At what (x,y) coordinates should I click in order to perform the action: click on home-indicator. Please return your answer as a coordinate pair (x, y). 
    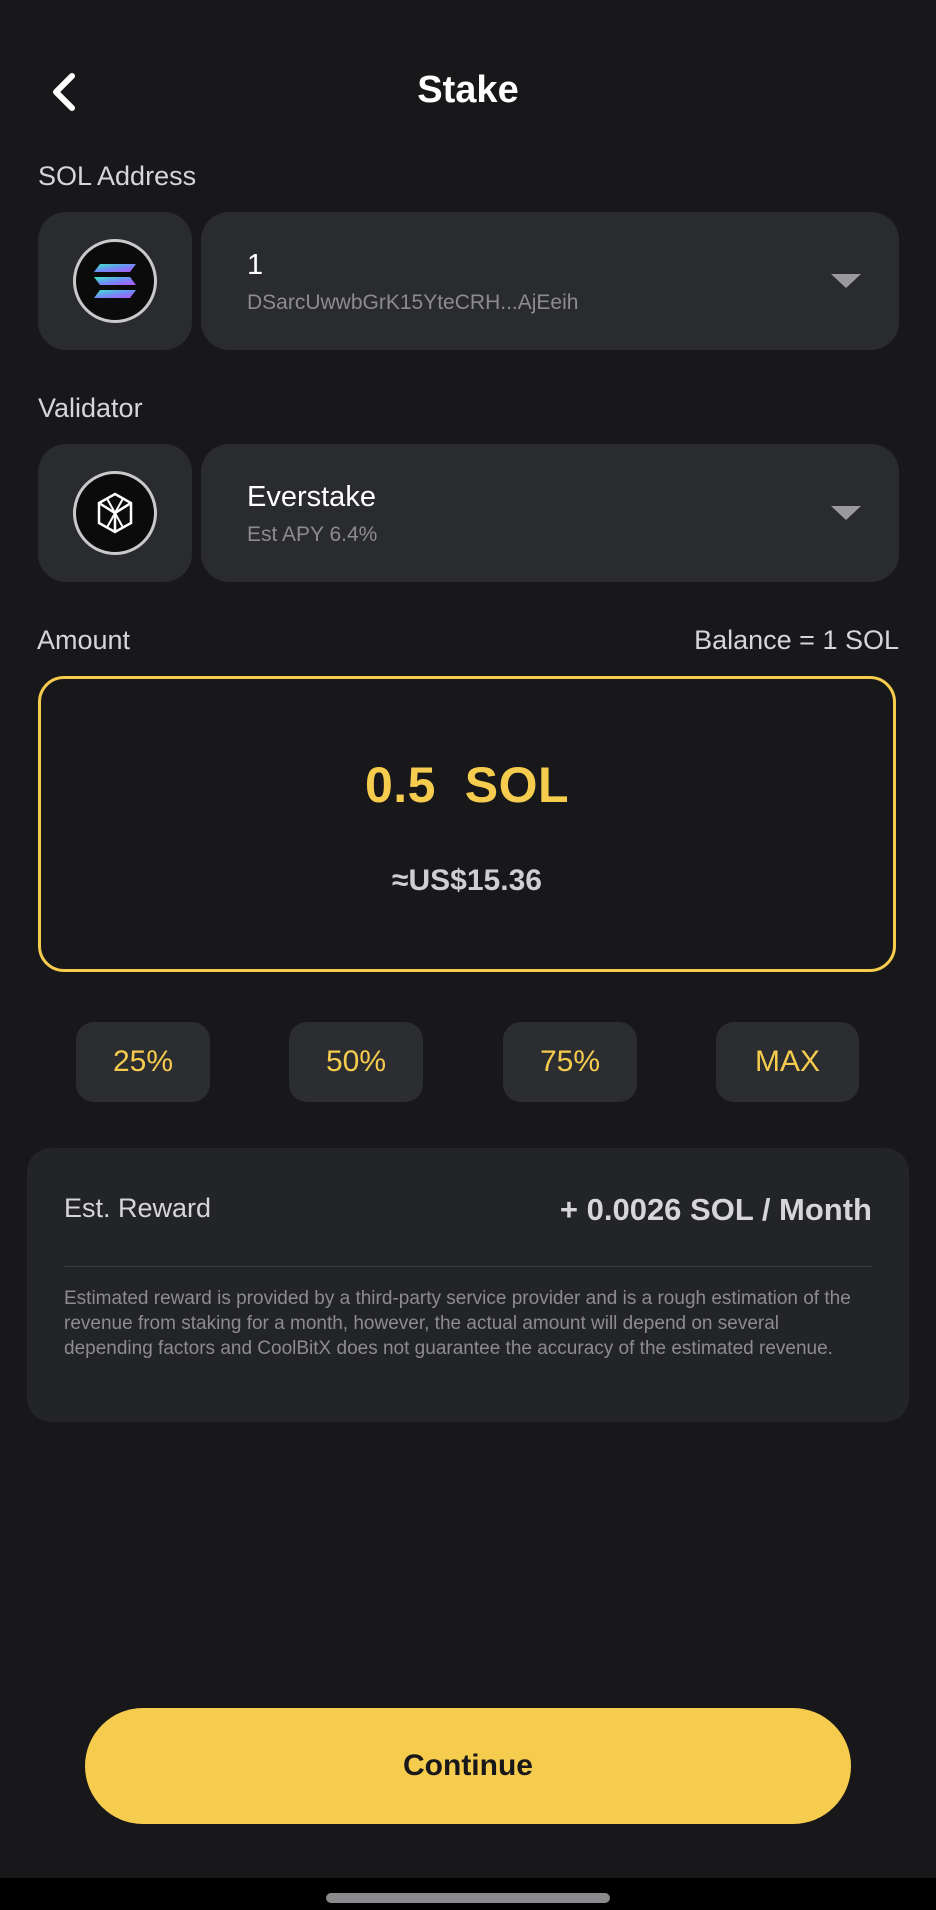
    Looking at the image, I should click on (468, 1898).